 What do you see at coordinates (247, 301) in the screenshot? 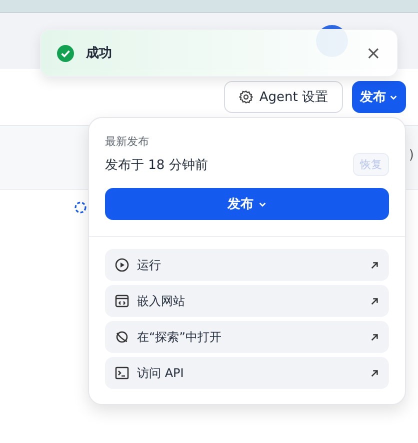
I see `menu-item: 嵌入网站` at bounding box center [247, 301].